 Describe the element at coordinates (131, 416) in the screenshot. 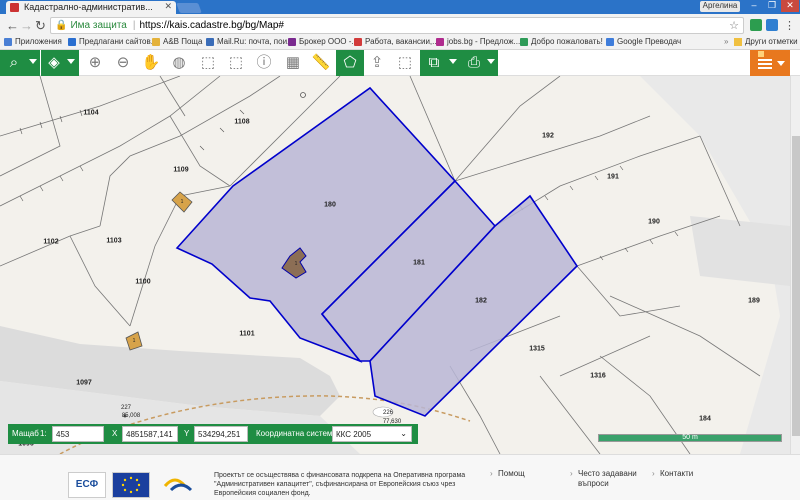

I see `spot-height-label: 85,008` at that location.